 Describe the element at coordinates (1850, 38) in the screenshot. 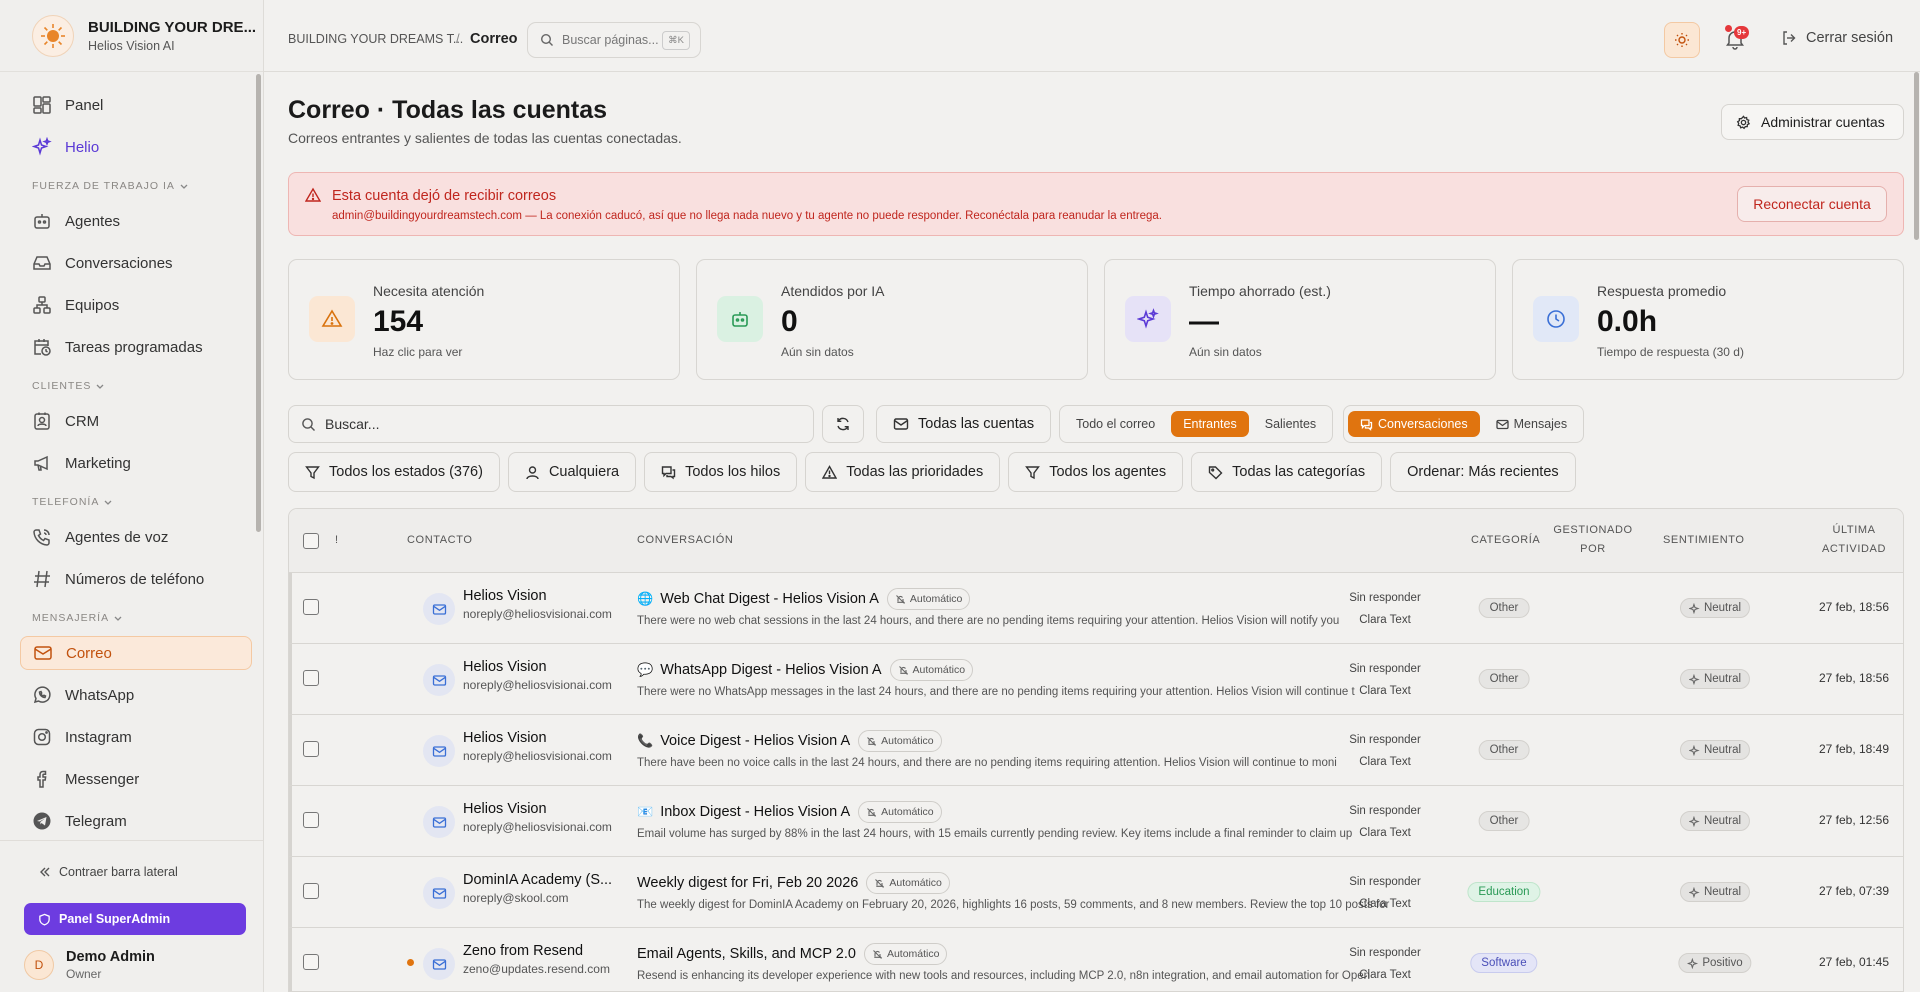

I see `logout-label: Cerrar sesión` at that location.